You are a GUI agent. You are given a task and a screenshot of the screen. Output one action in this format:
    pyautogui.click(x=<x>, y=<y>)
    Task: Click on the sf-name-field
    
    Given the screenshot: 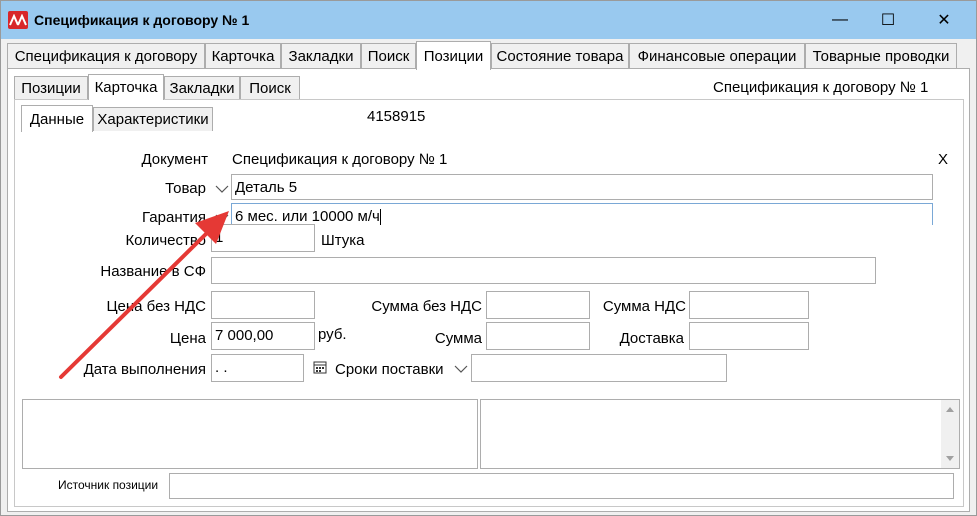 What is the action you would take?
    pyautogui.click(x=543, y=270)
    